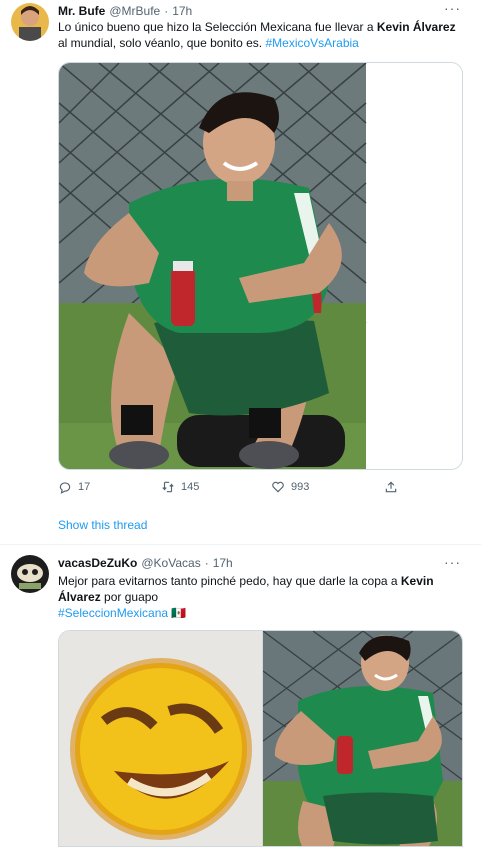 This screenshot has height=847, width=481. What do you see at coordinates (102, 525) in the screenshot?
I see `show-thread-link: Show this thread` at bounding box center [102, 525].